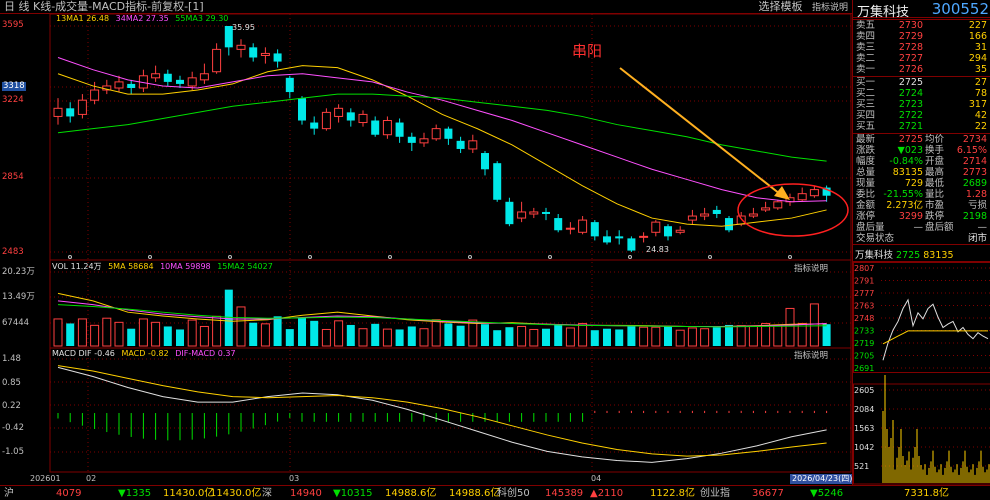 This screenshot has height=500, width=990. What do you see at coordinates (793, 210) in the screenshot?
I see `annotation-ellipse` at bounding box center [793, 210].